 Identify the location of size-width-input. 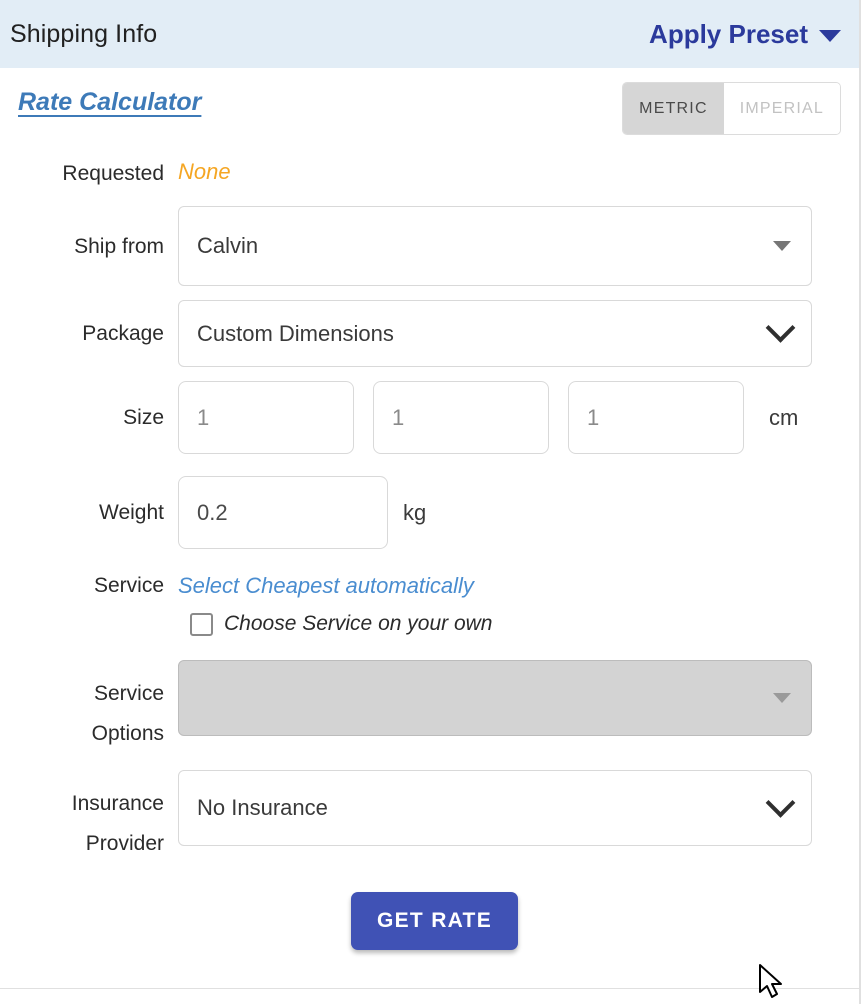
(461, 417).